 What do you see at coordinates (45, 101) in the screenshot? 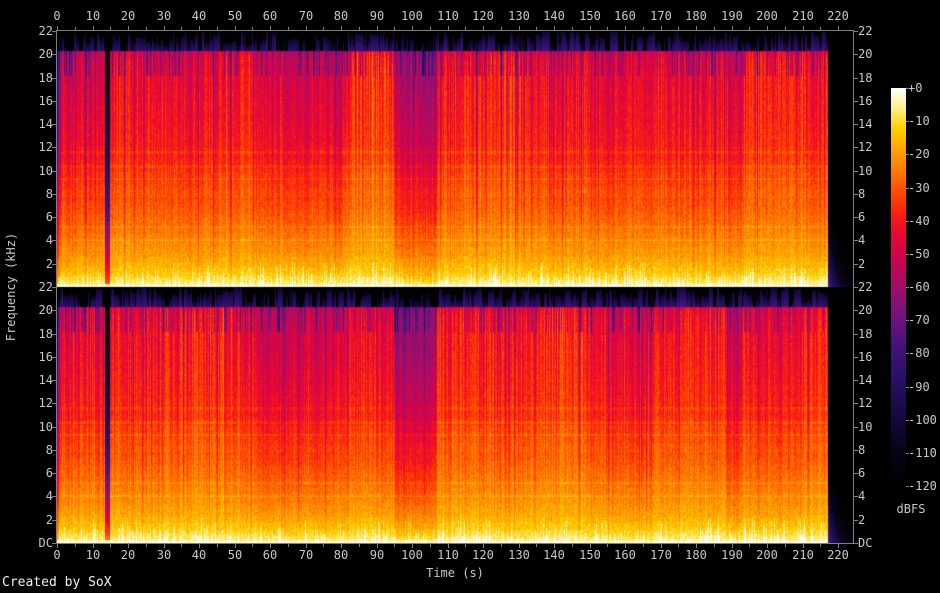
I see `freq-tick-label-left: 16` at bounding box center [45, 101].